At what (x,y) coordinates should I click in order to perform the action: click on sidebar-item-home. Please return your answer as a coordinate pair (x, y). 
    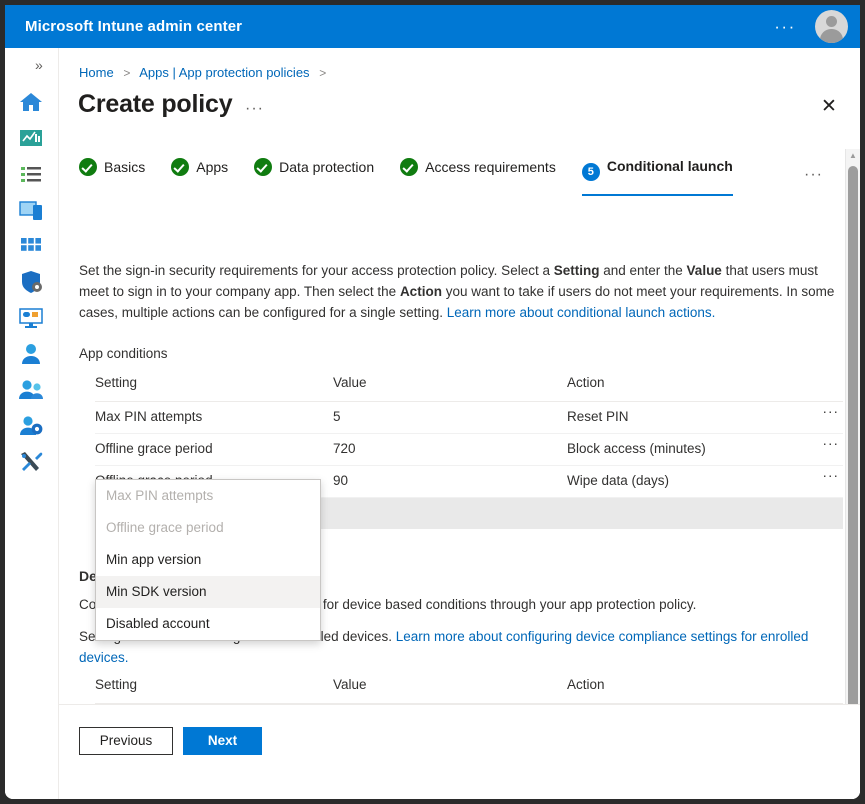
    Looking at the image, I should click on (31, 102).